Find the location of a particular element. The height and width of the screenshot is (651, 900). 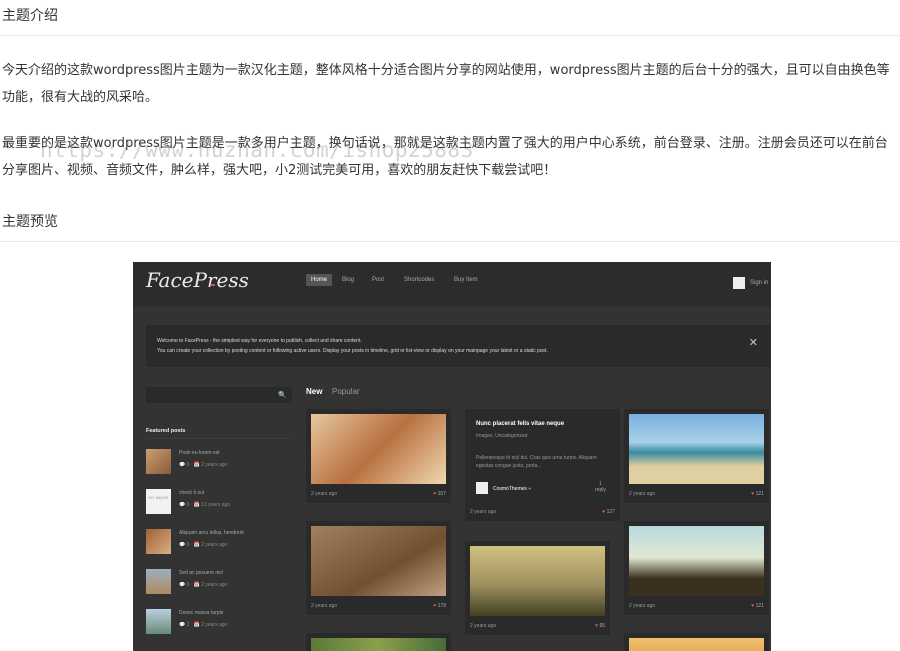

preview-nav-home: Home is located at coordinates (319, 280).